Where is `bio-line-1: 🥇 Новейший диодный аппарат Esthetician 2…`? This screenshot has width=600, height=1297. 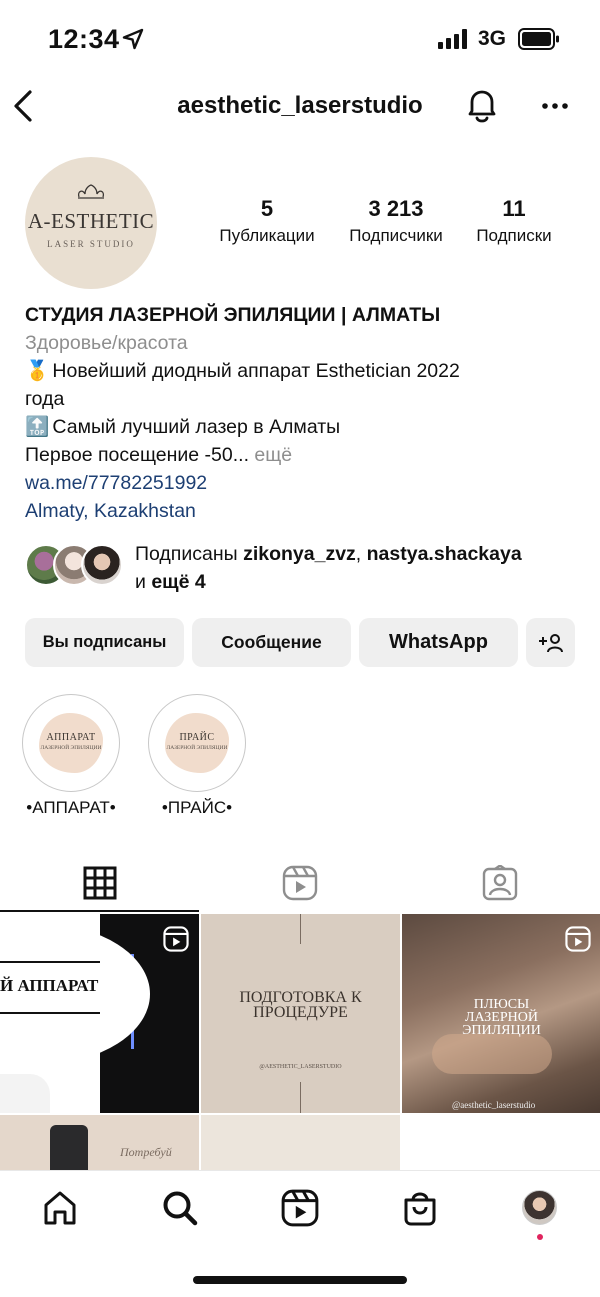
bio-line-1: 🥇 Новейший диодный аппарат Esthetician 2… is located at coordinates (305, 371).